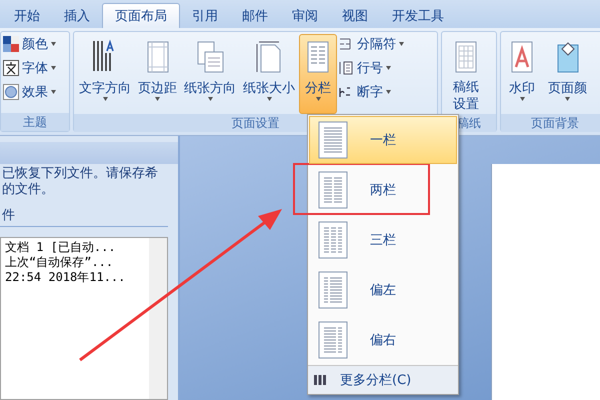 The height and width of the screenshot is (400, 600). What do you see at coordinates (27, 16) in the screenshot?
I see `ribbon-tab: 开始` at bounding box center [27, 16].